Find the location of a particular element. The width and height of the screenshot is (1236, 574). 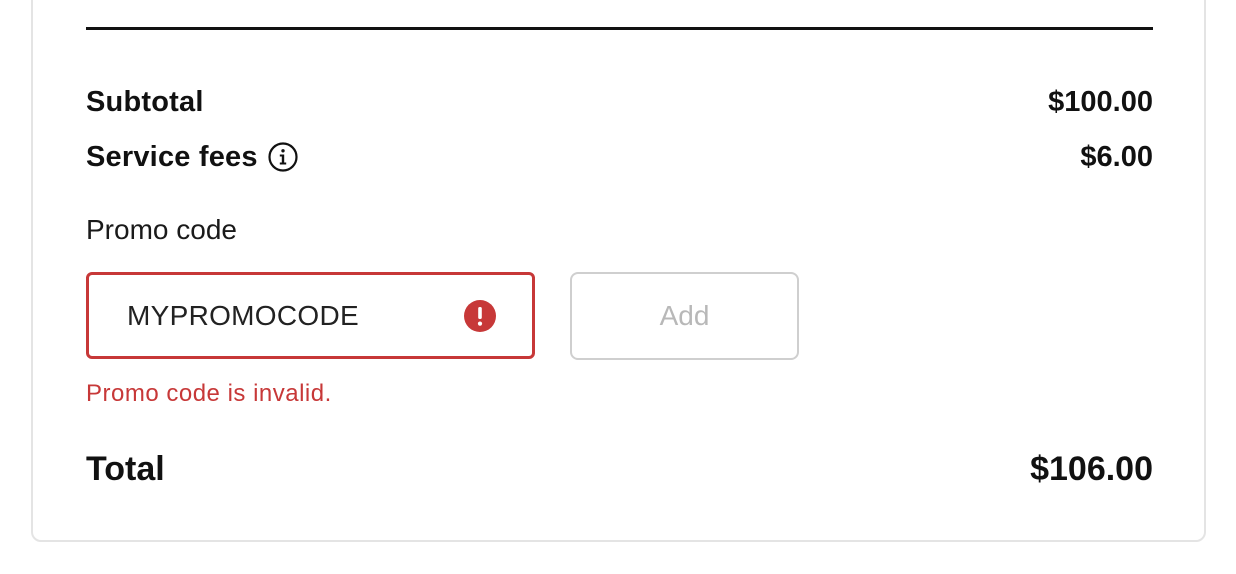

subtotal-row: Subtotal $100.00 is located at coordinates (619, 102).